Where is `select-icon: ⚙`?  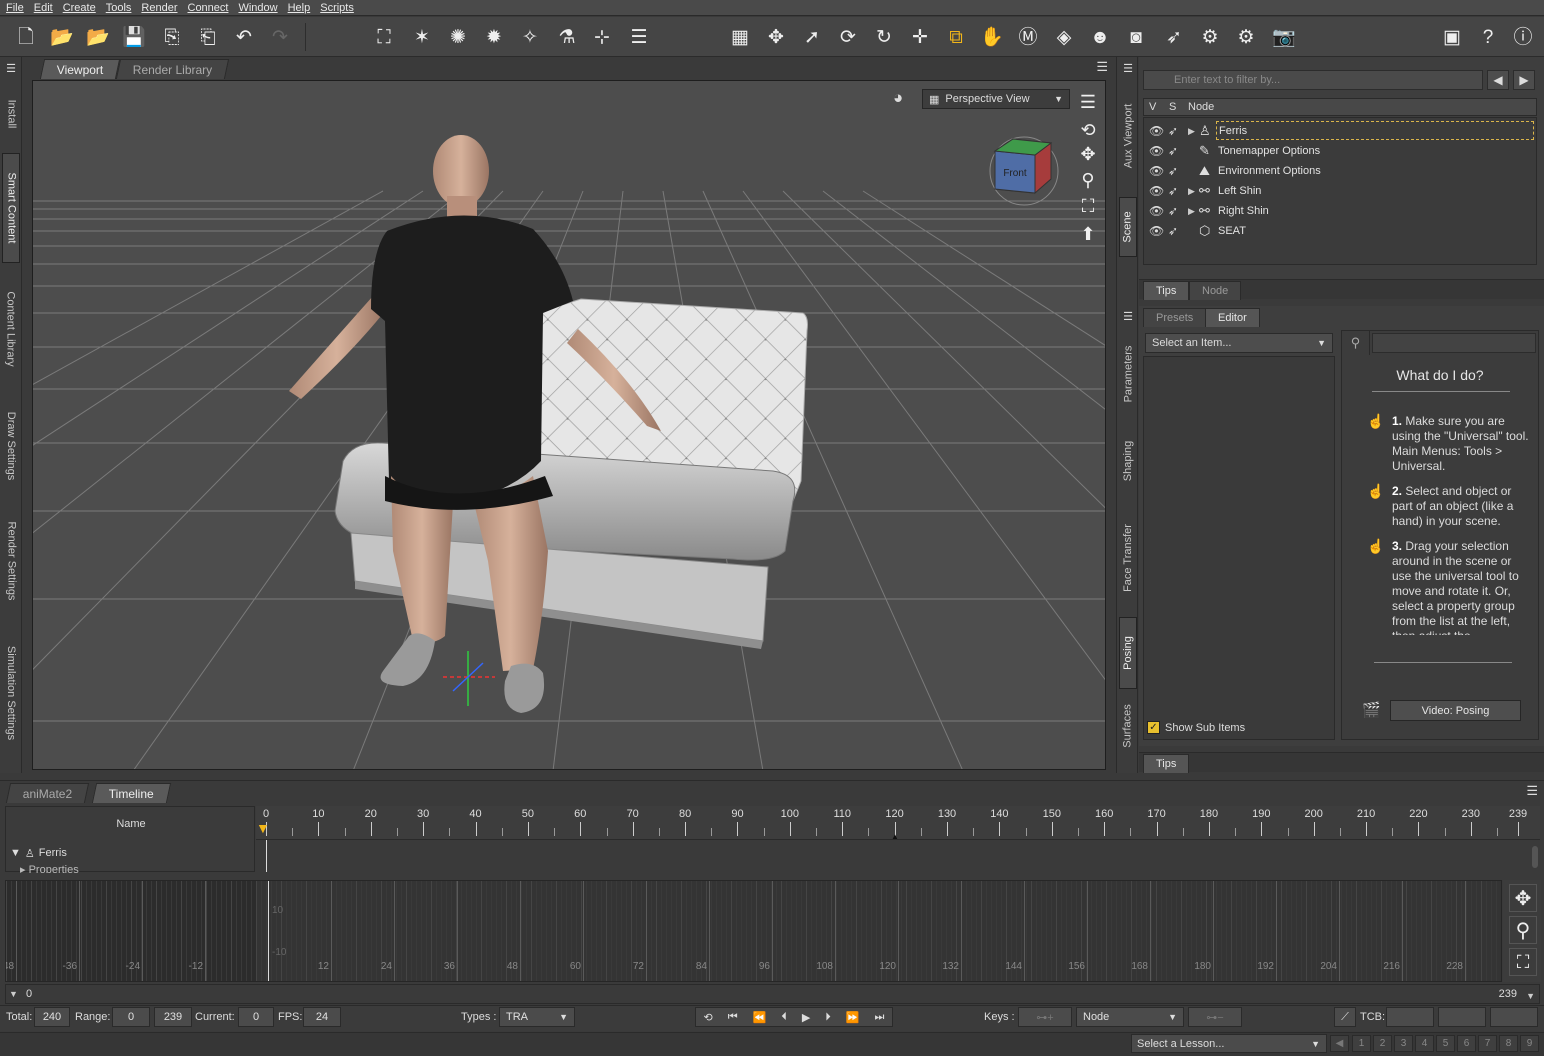 select-icon: ⚙ is located at coordinates (1210, 37).